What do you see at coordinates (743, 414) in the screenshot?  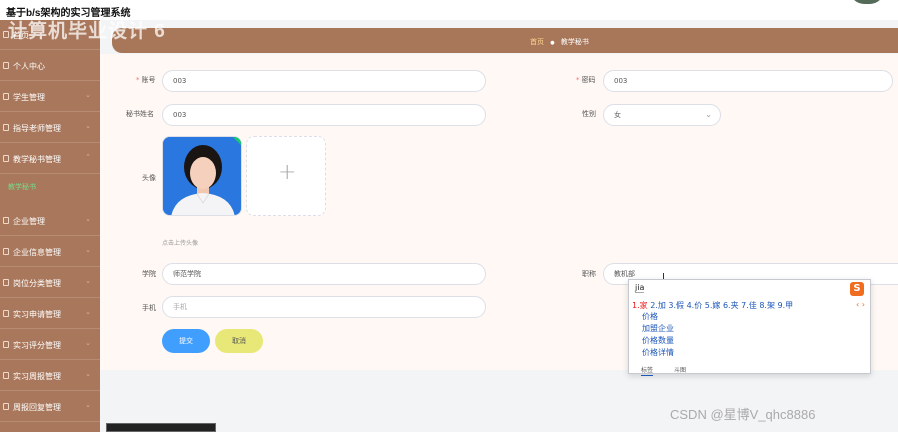 I see `csdn-watermark: CSDN @星博V_qhc8886` at bounding box center [743, 414].